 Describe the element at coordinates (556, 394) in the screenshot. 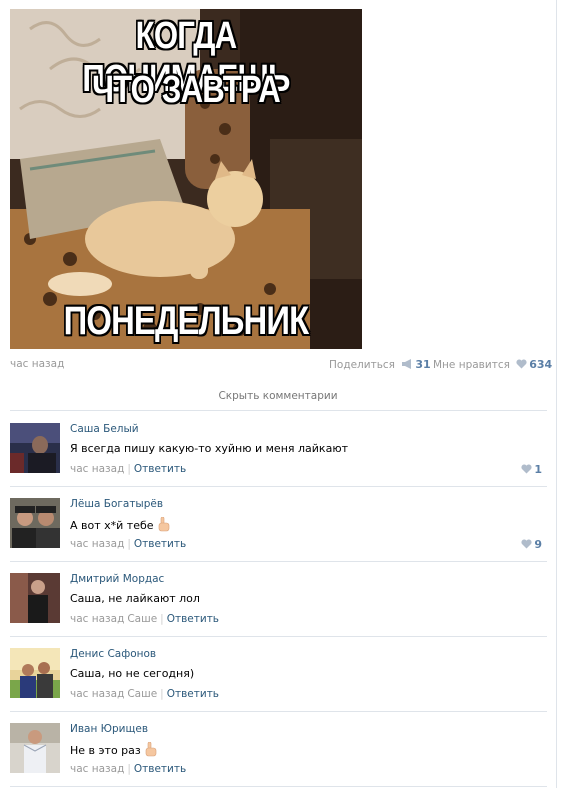

I see `page-right-border` at that location.